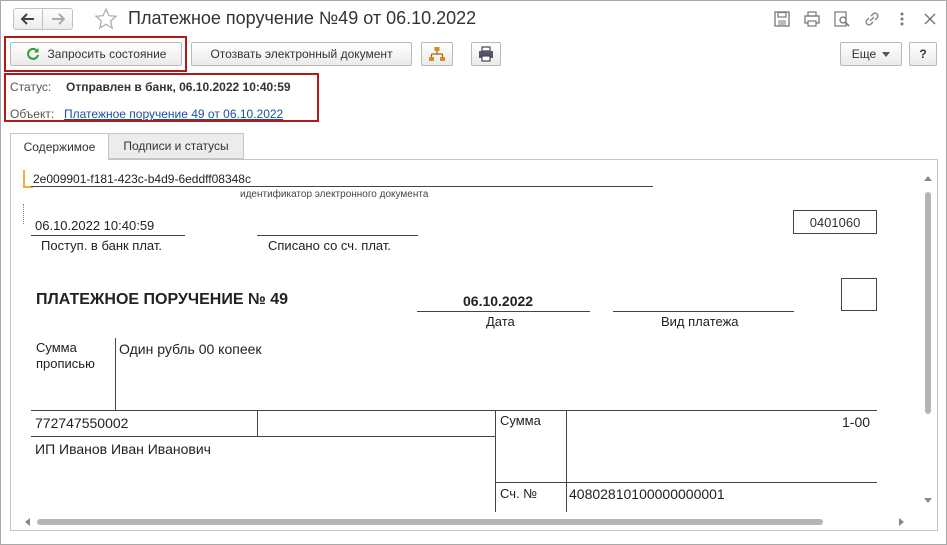 The height and width of the screenshot is (545, 947). I want to click on amount-divider, so click(566, 461).